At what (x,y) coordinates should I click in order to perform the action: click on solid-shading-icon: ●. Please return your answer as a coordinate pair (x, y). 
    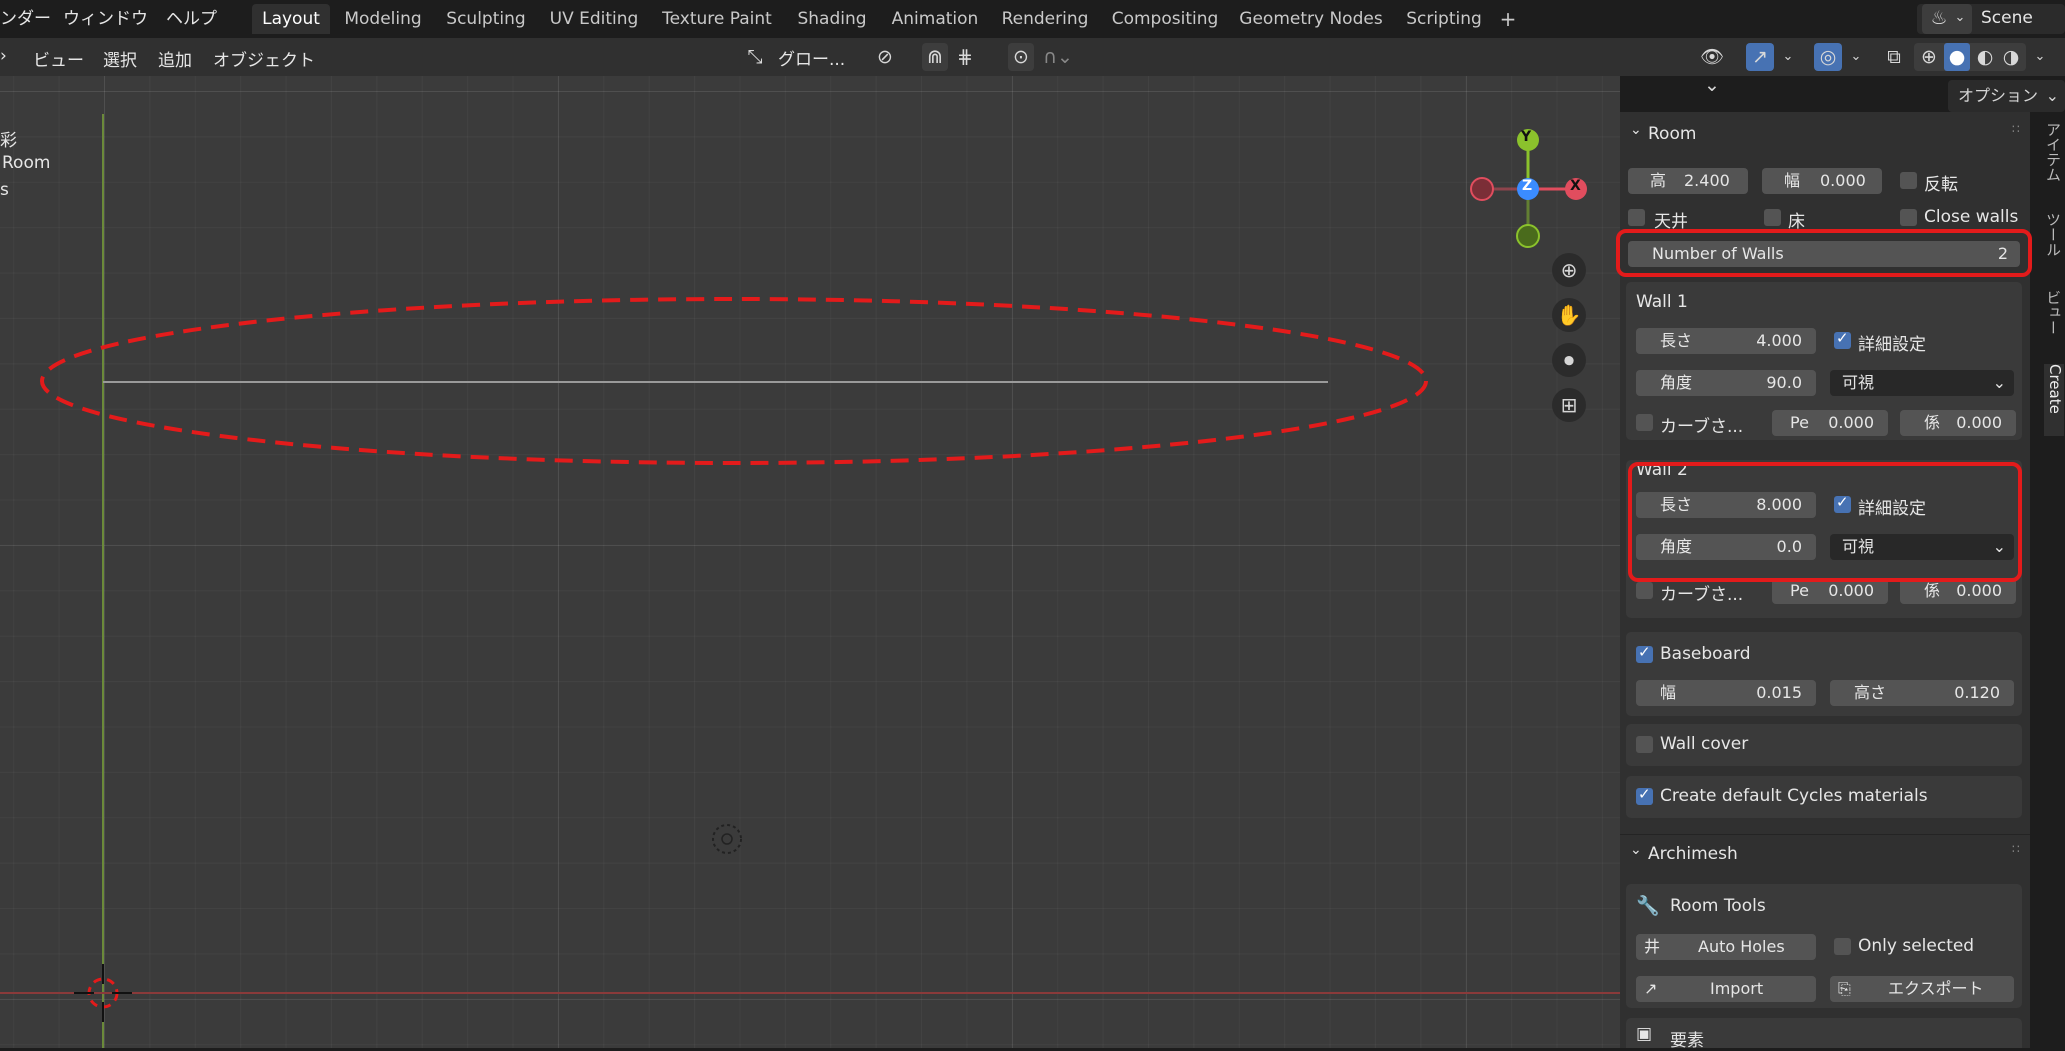
    Looking at the image, I should click on (1957, 57).